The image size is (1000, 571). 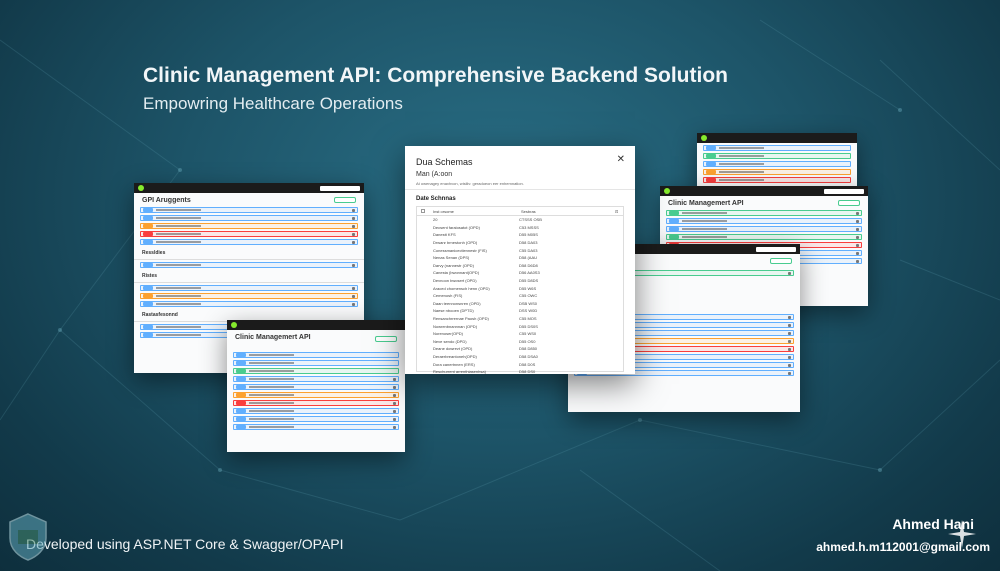 What do you see at coordinates (520, 266) in the screenshot?
I see `table-row: Darvy (nannestr (OPD) D58 D6D8` at bounding box center [520, 266].